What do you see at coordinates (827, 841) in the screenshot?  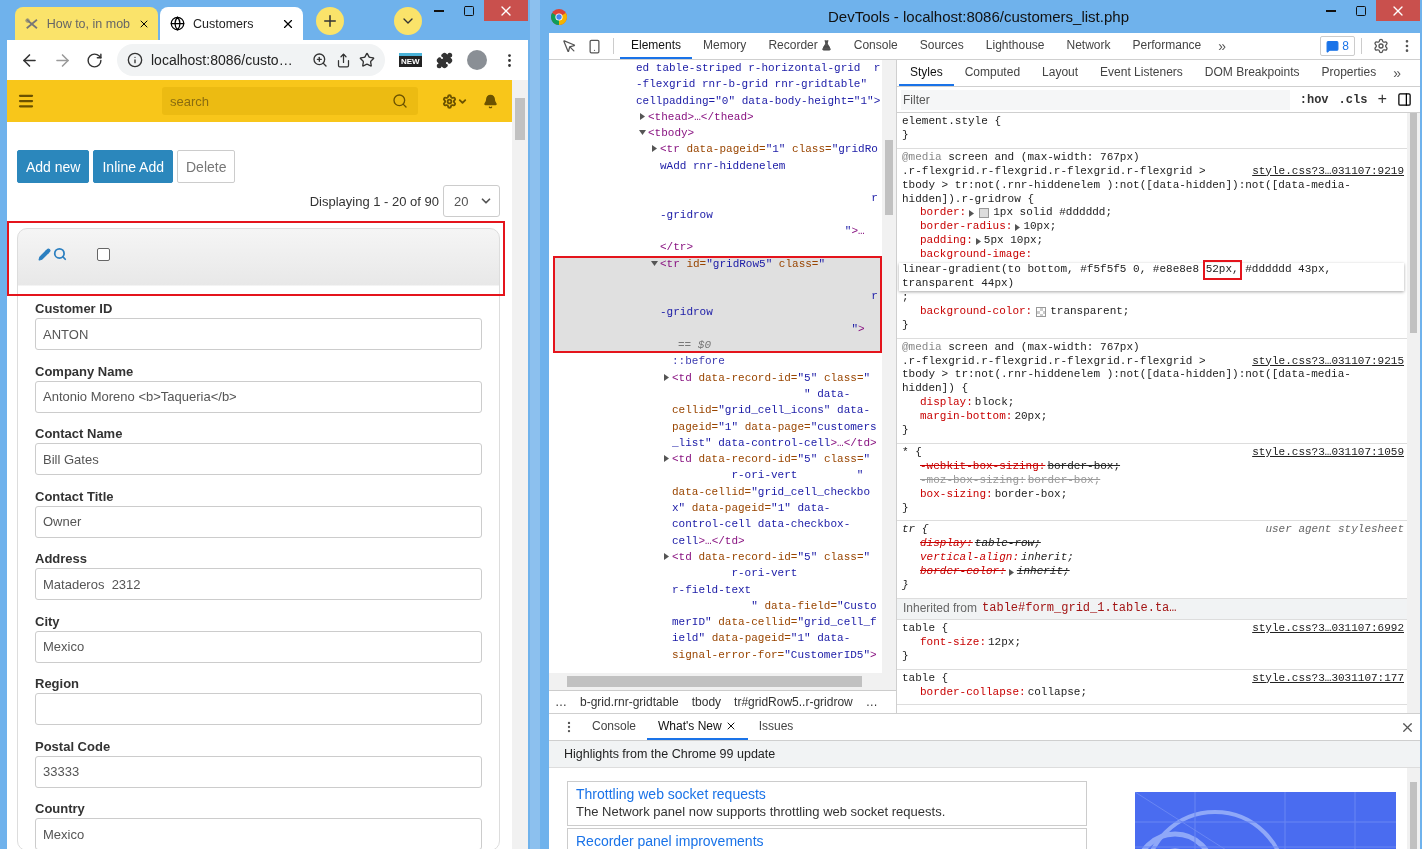 I see `news-link: Recorder panel improvements` at bounding box center [827, 841].